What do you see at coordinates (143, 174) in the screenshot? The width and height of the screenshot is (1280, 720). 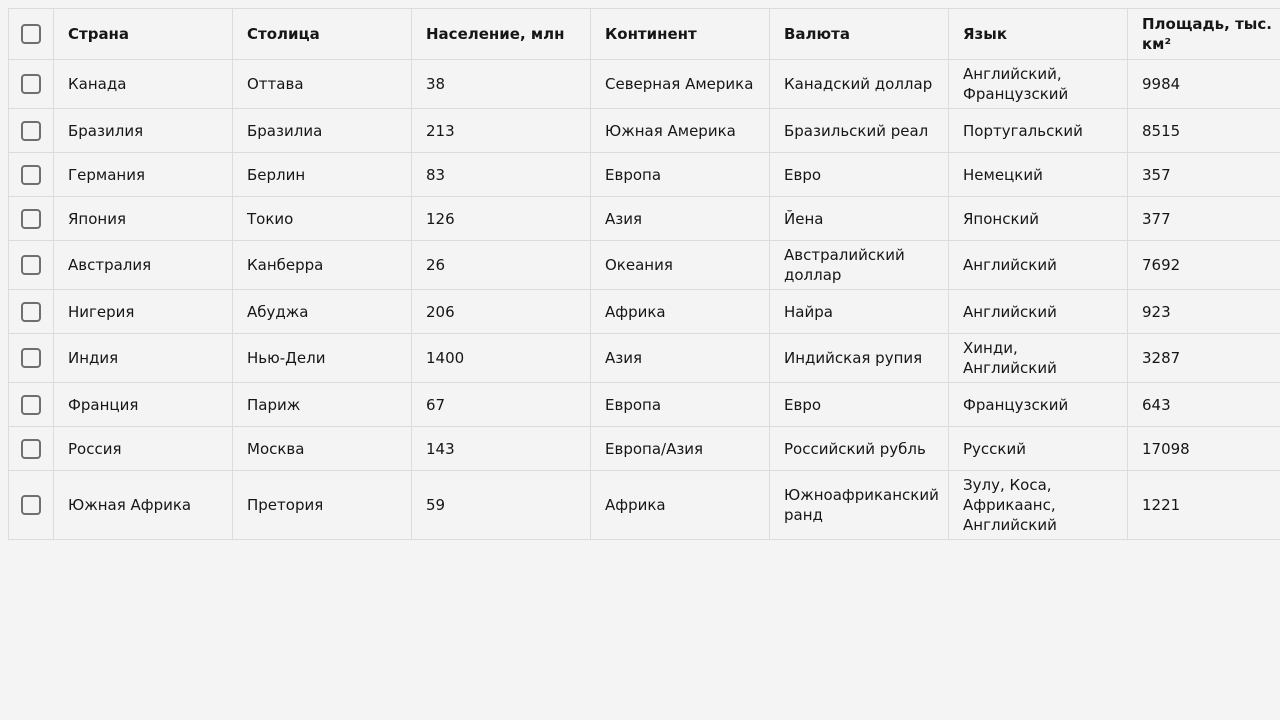 I see `cell-country: Германия` at bounding box center [143, 174].